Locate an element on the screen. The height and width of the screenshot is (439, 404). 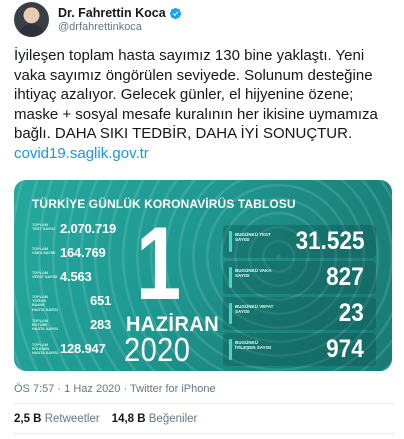
verified-badge-icon is located at coordinates (175, 13).